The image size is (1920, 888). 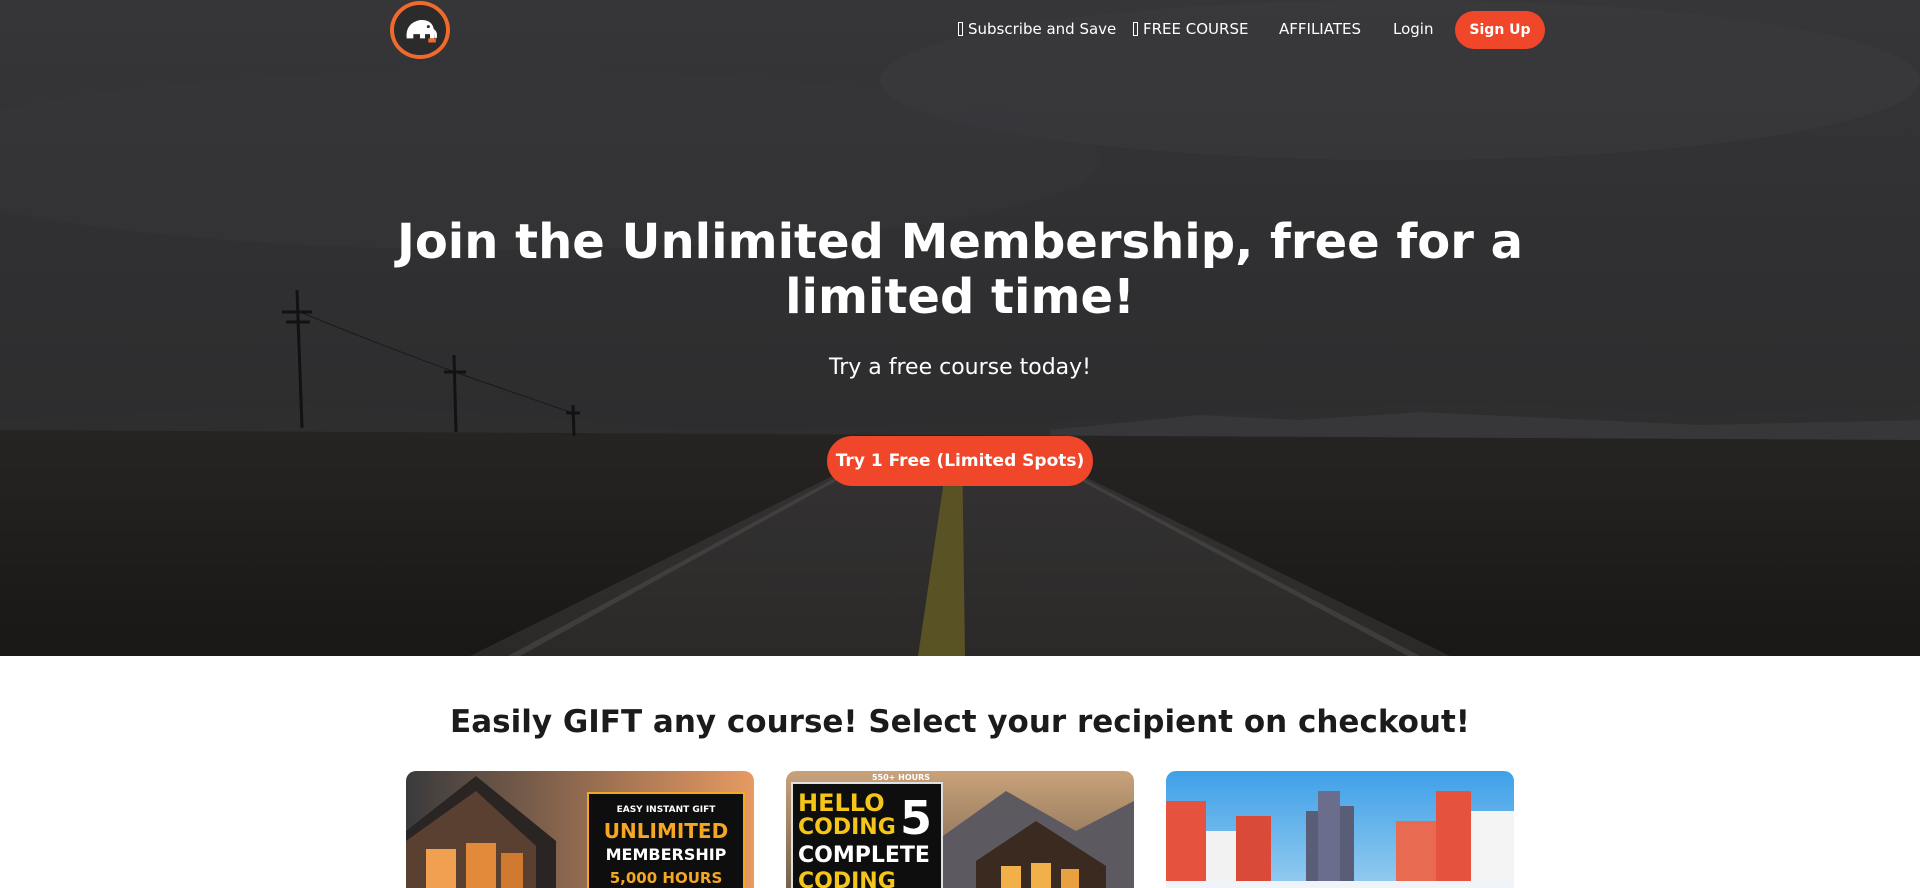 What do you see at coordinates (915, 818) in the screenshot?
I see `card-number: 5` at bounding box center [915, 818].